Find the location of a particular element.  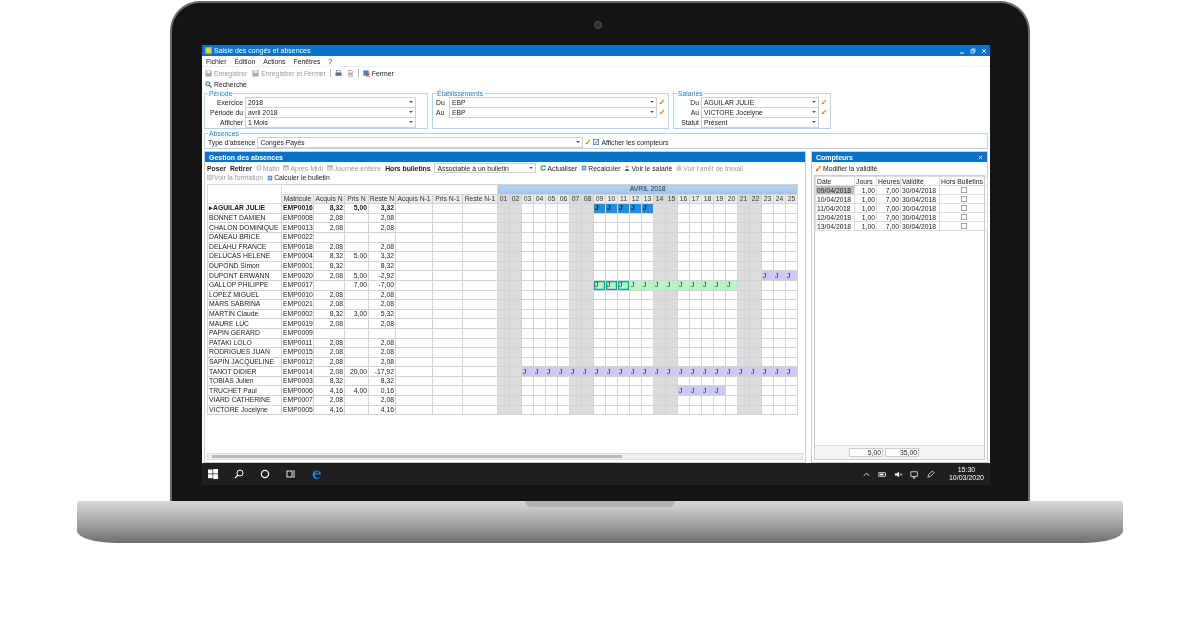

battery-icon is located at coordinates (882, 474).